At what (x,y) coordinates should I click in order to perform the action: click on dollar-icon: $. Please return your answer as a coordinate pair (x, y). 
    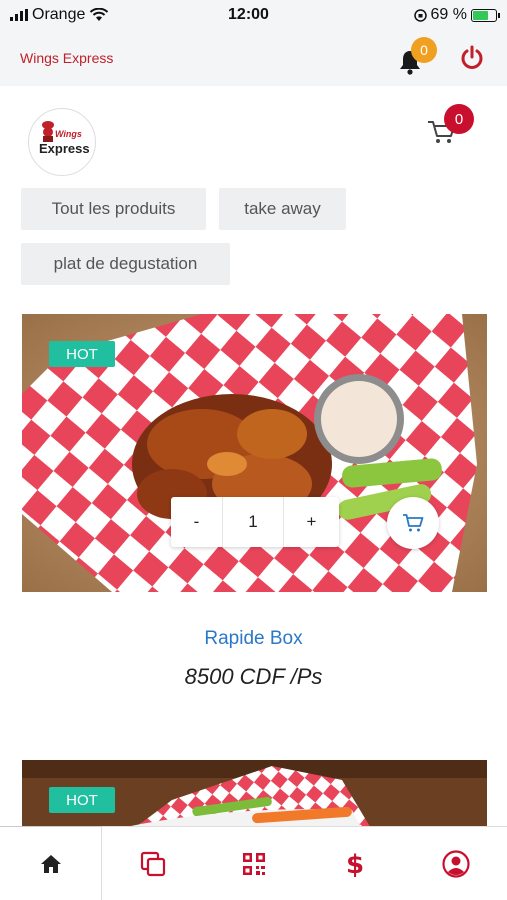
    Looking at the image, I should click on (355, 864).